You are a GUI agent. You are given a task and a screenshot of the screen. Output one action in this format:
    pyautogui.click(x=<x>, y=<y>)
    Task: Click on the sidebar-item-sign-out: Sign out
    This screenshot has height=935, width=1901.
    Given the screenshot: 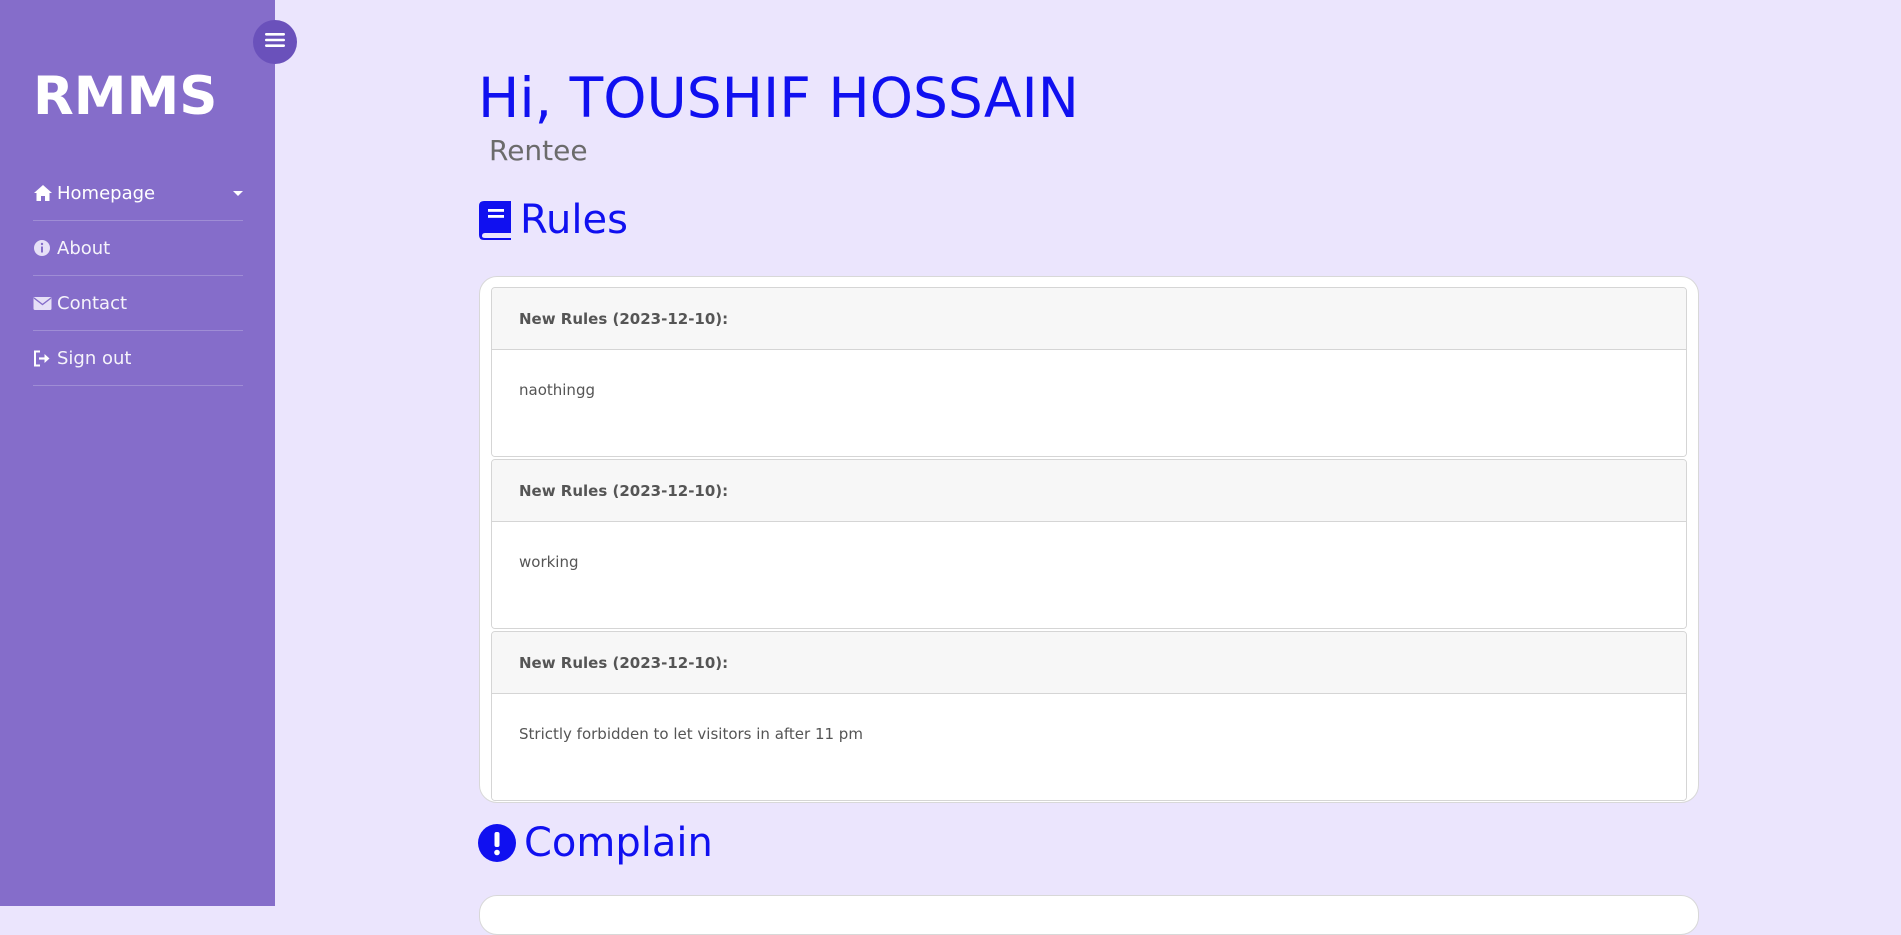 What is the action you would take?
    pyautogui.click(x=138, y=358)
    